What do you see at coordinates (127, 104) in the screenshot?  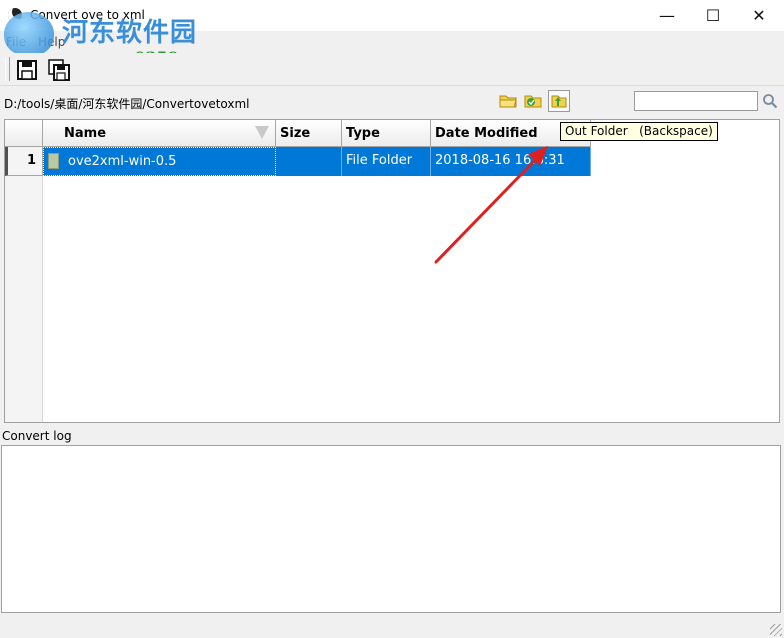 I see `current-path: D:/tools/桌面/河东软件园/Convertovetoxml` at bounding box center [127, 104].